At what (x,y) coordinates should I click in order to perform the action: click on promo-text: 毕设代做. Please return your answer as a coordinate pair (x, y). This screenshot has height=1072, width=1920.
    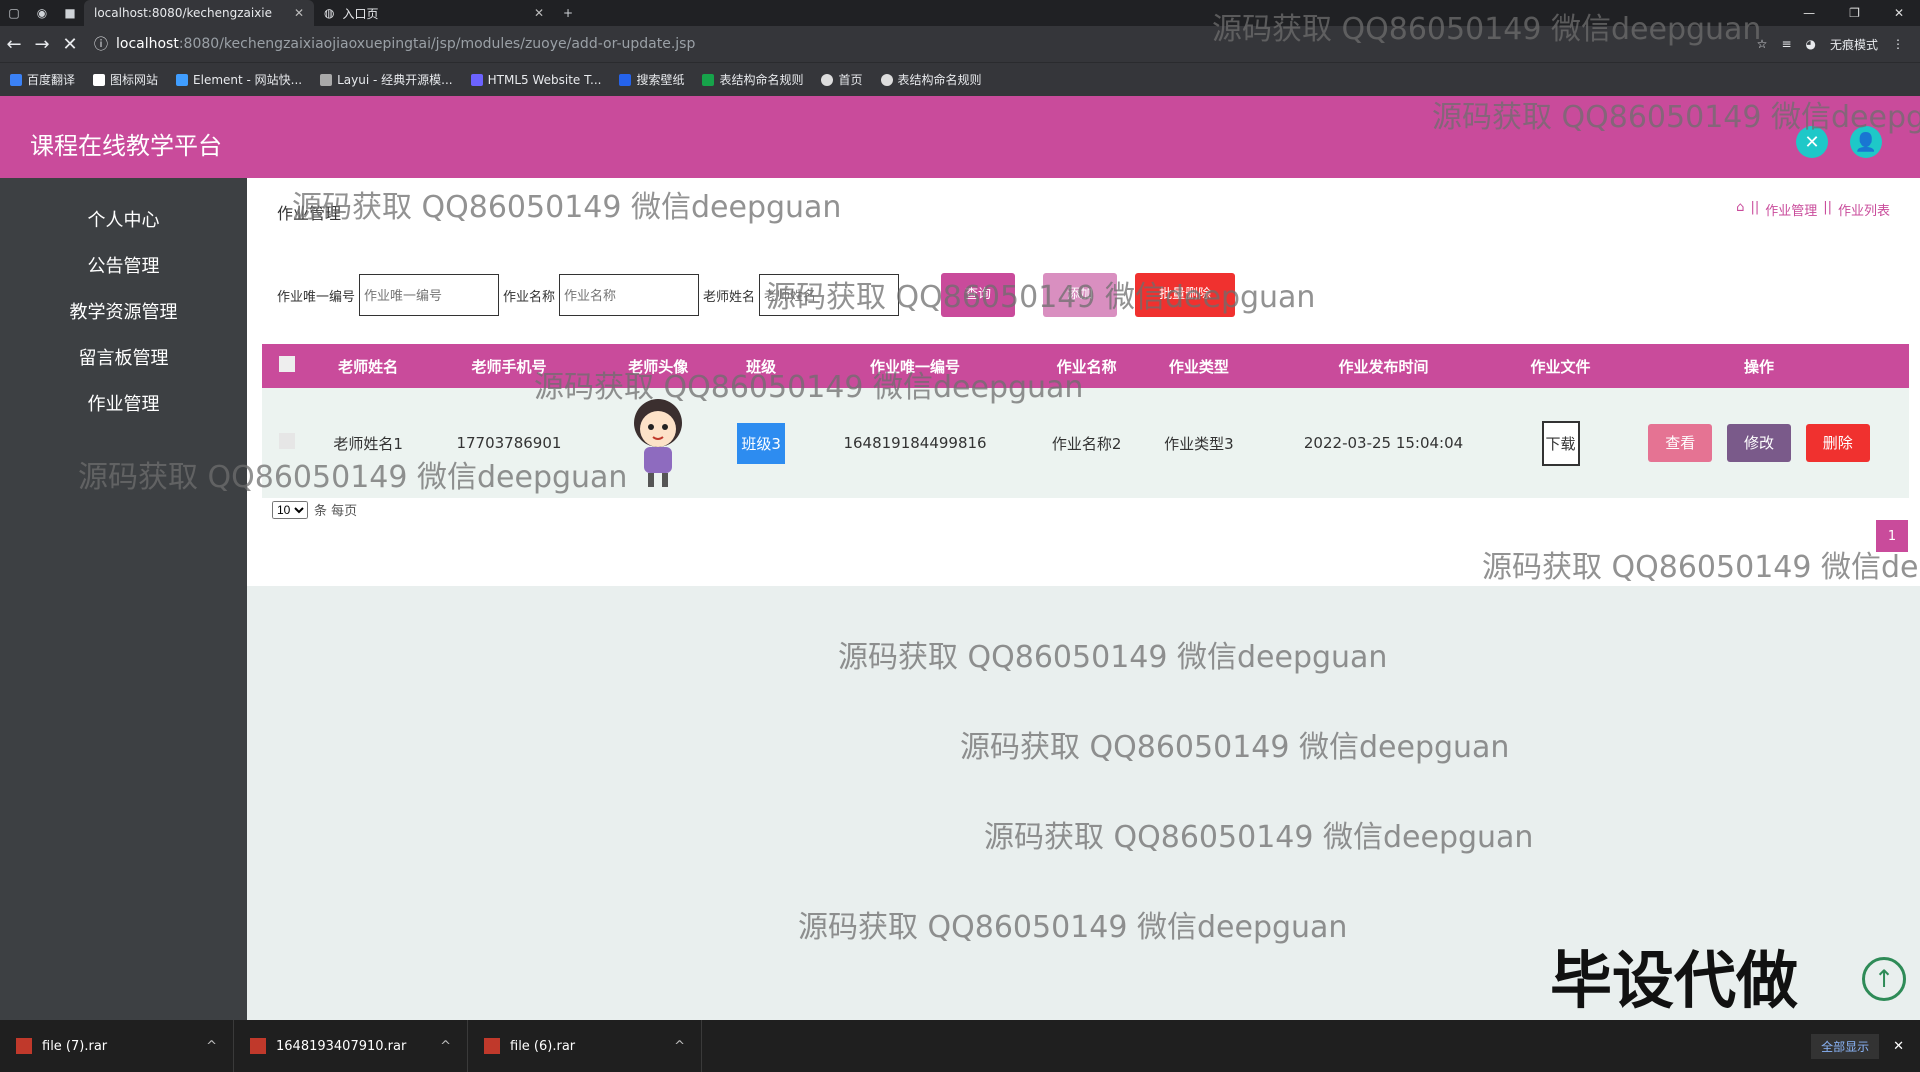
    Looking at the image, I should click on (1674, 980).